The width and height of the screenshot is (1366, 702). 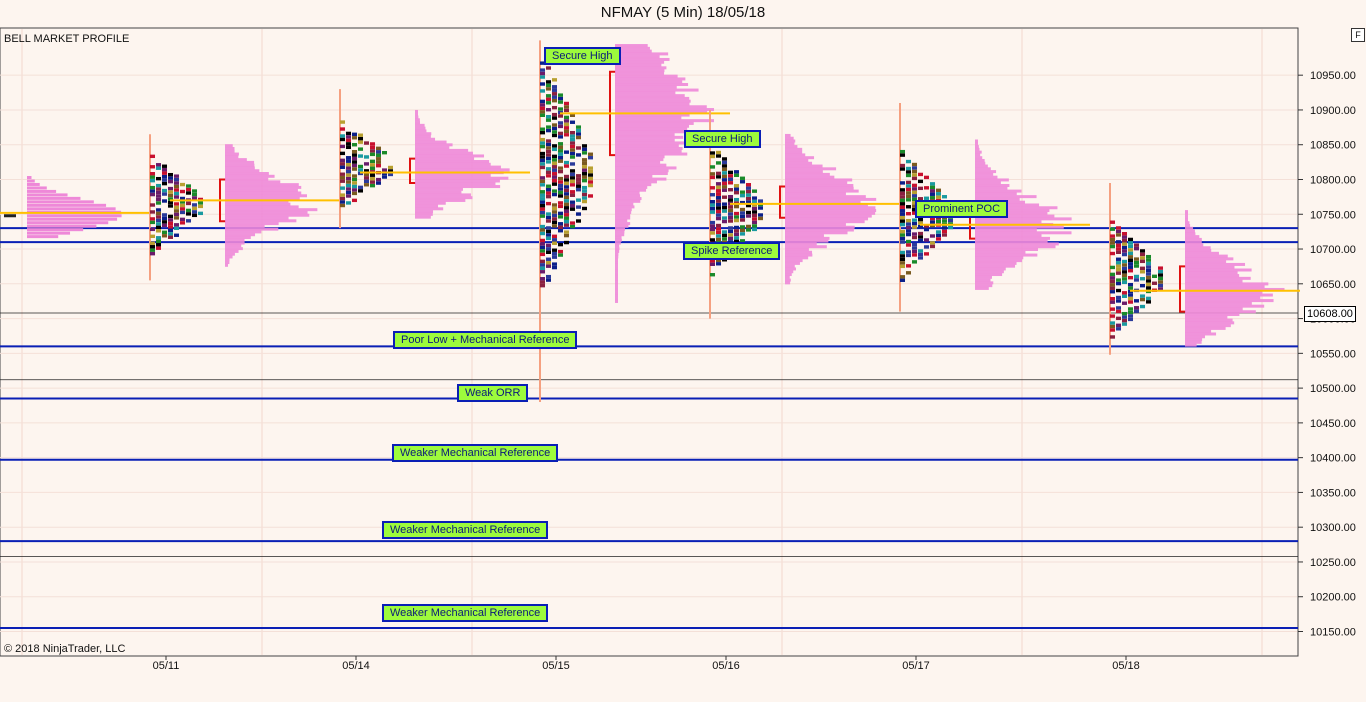 I want to click on annotation-weaker-mechanical-2: Weaker Mechanical Reference, so click(x=465, y=530).